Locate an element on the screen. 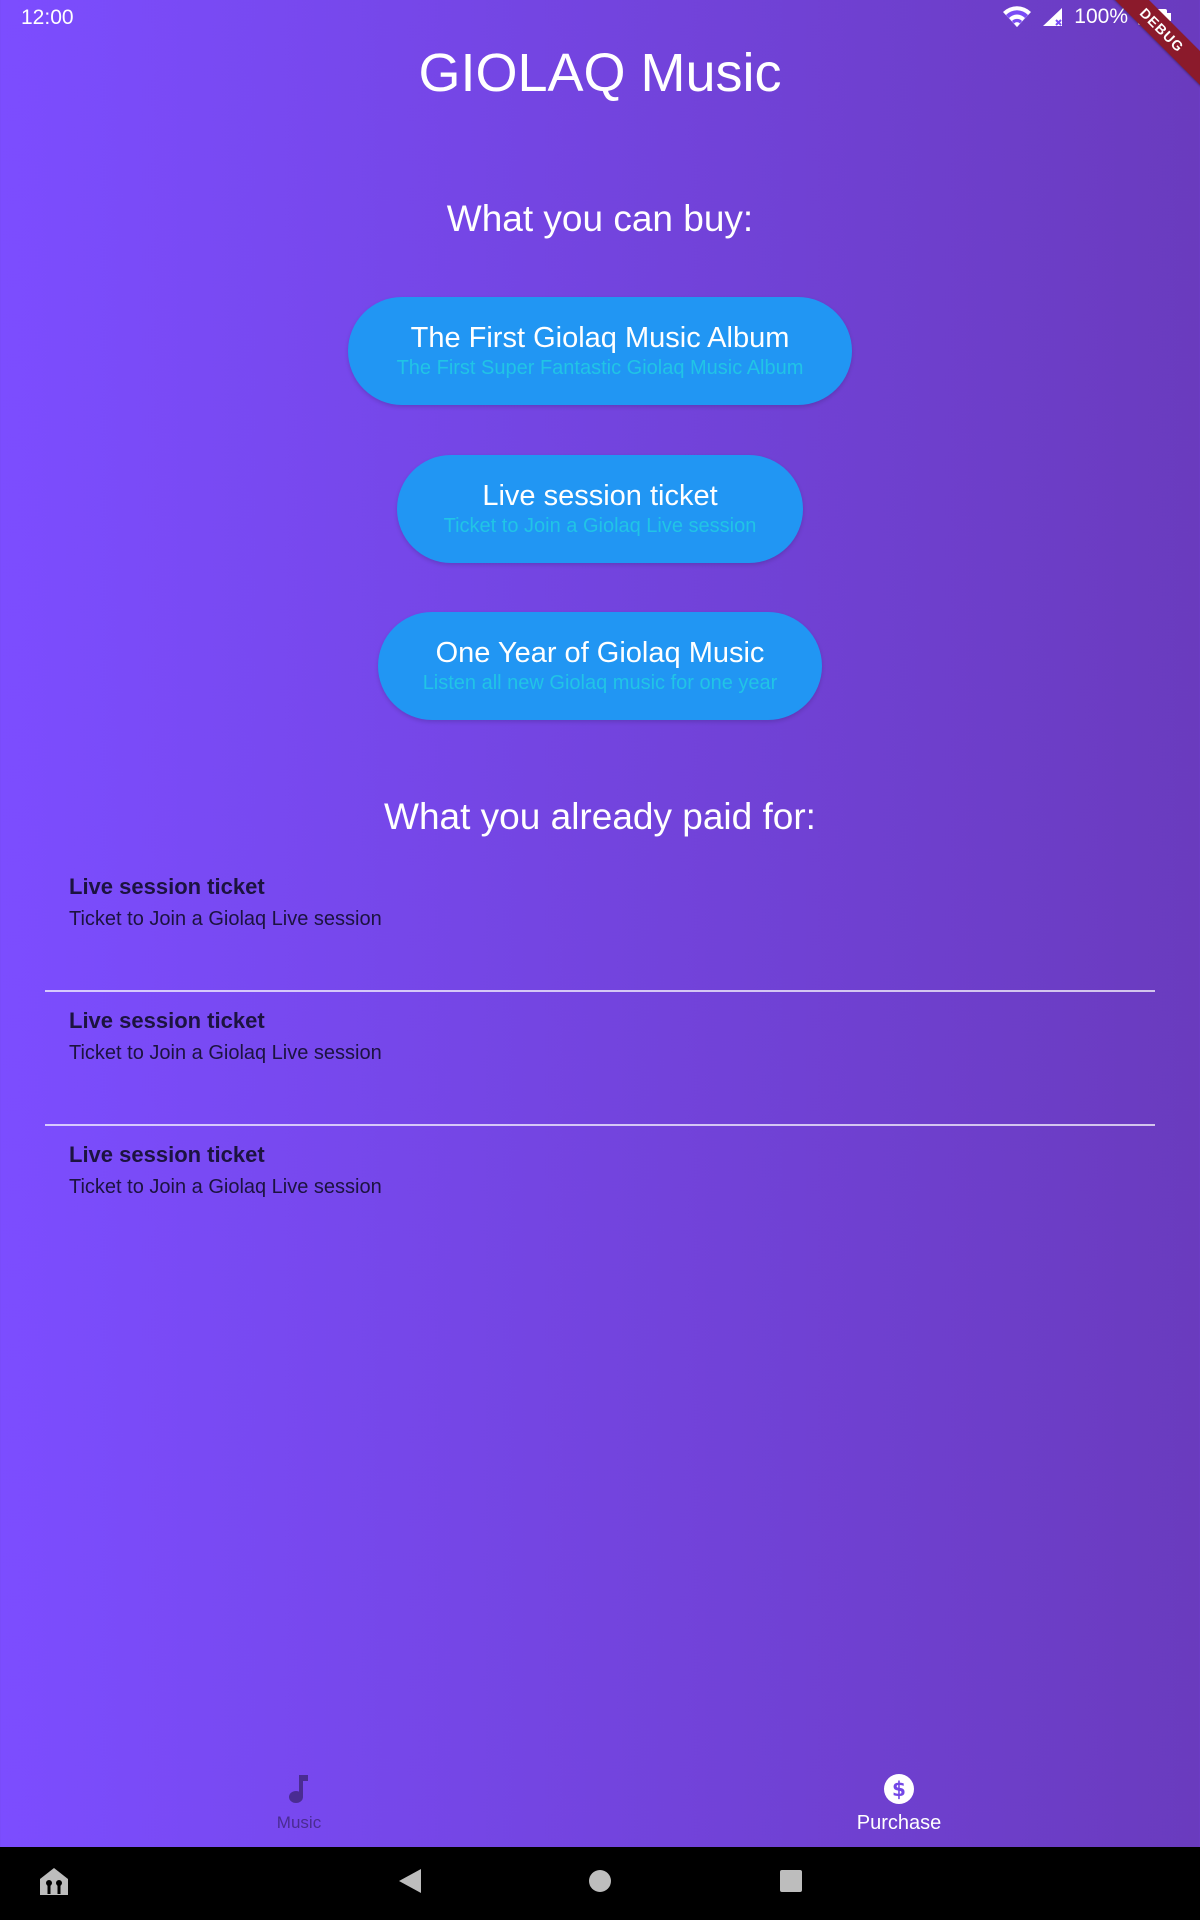 The width and height of the screenshot is (1200, 1920). status-time: 12:00 is located at coordinates (47, 17).